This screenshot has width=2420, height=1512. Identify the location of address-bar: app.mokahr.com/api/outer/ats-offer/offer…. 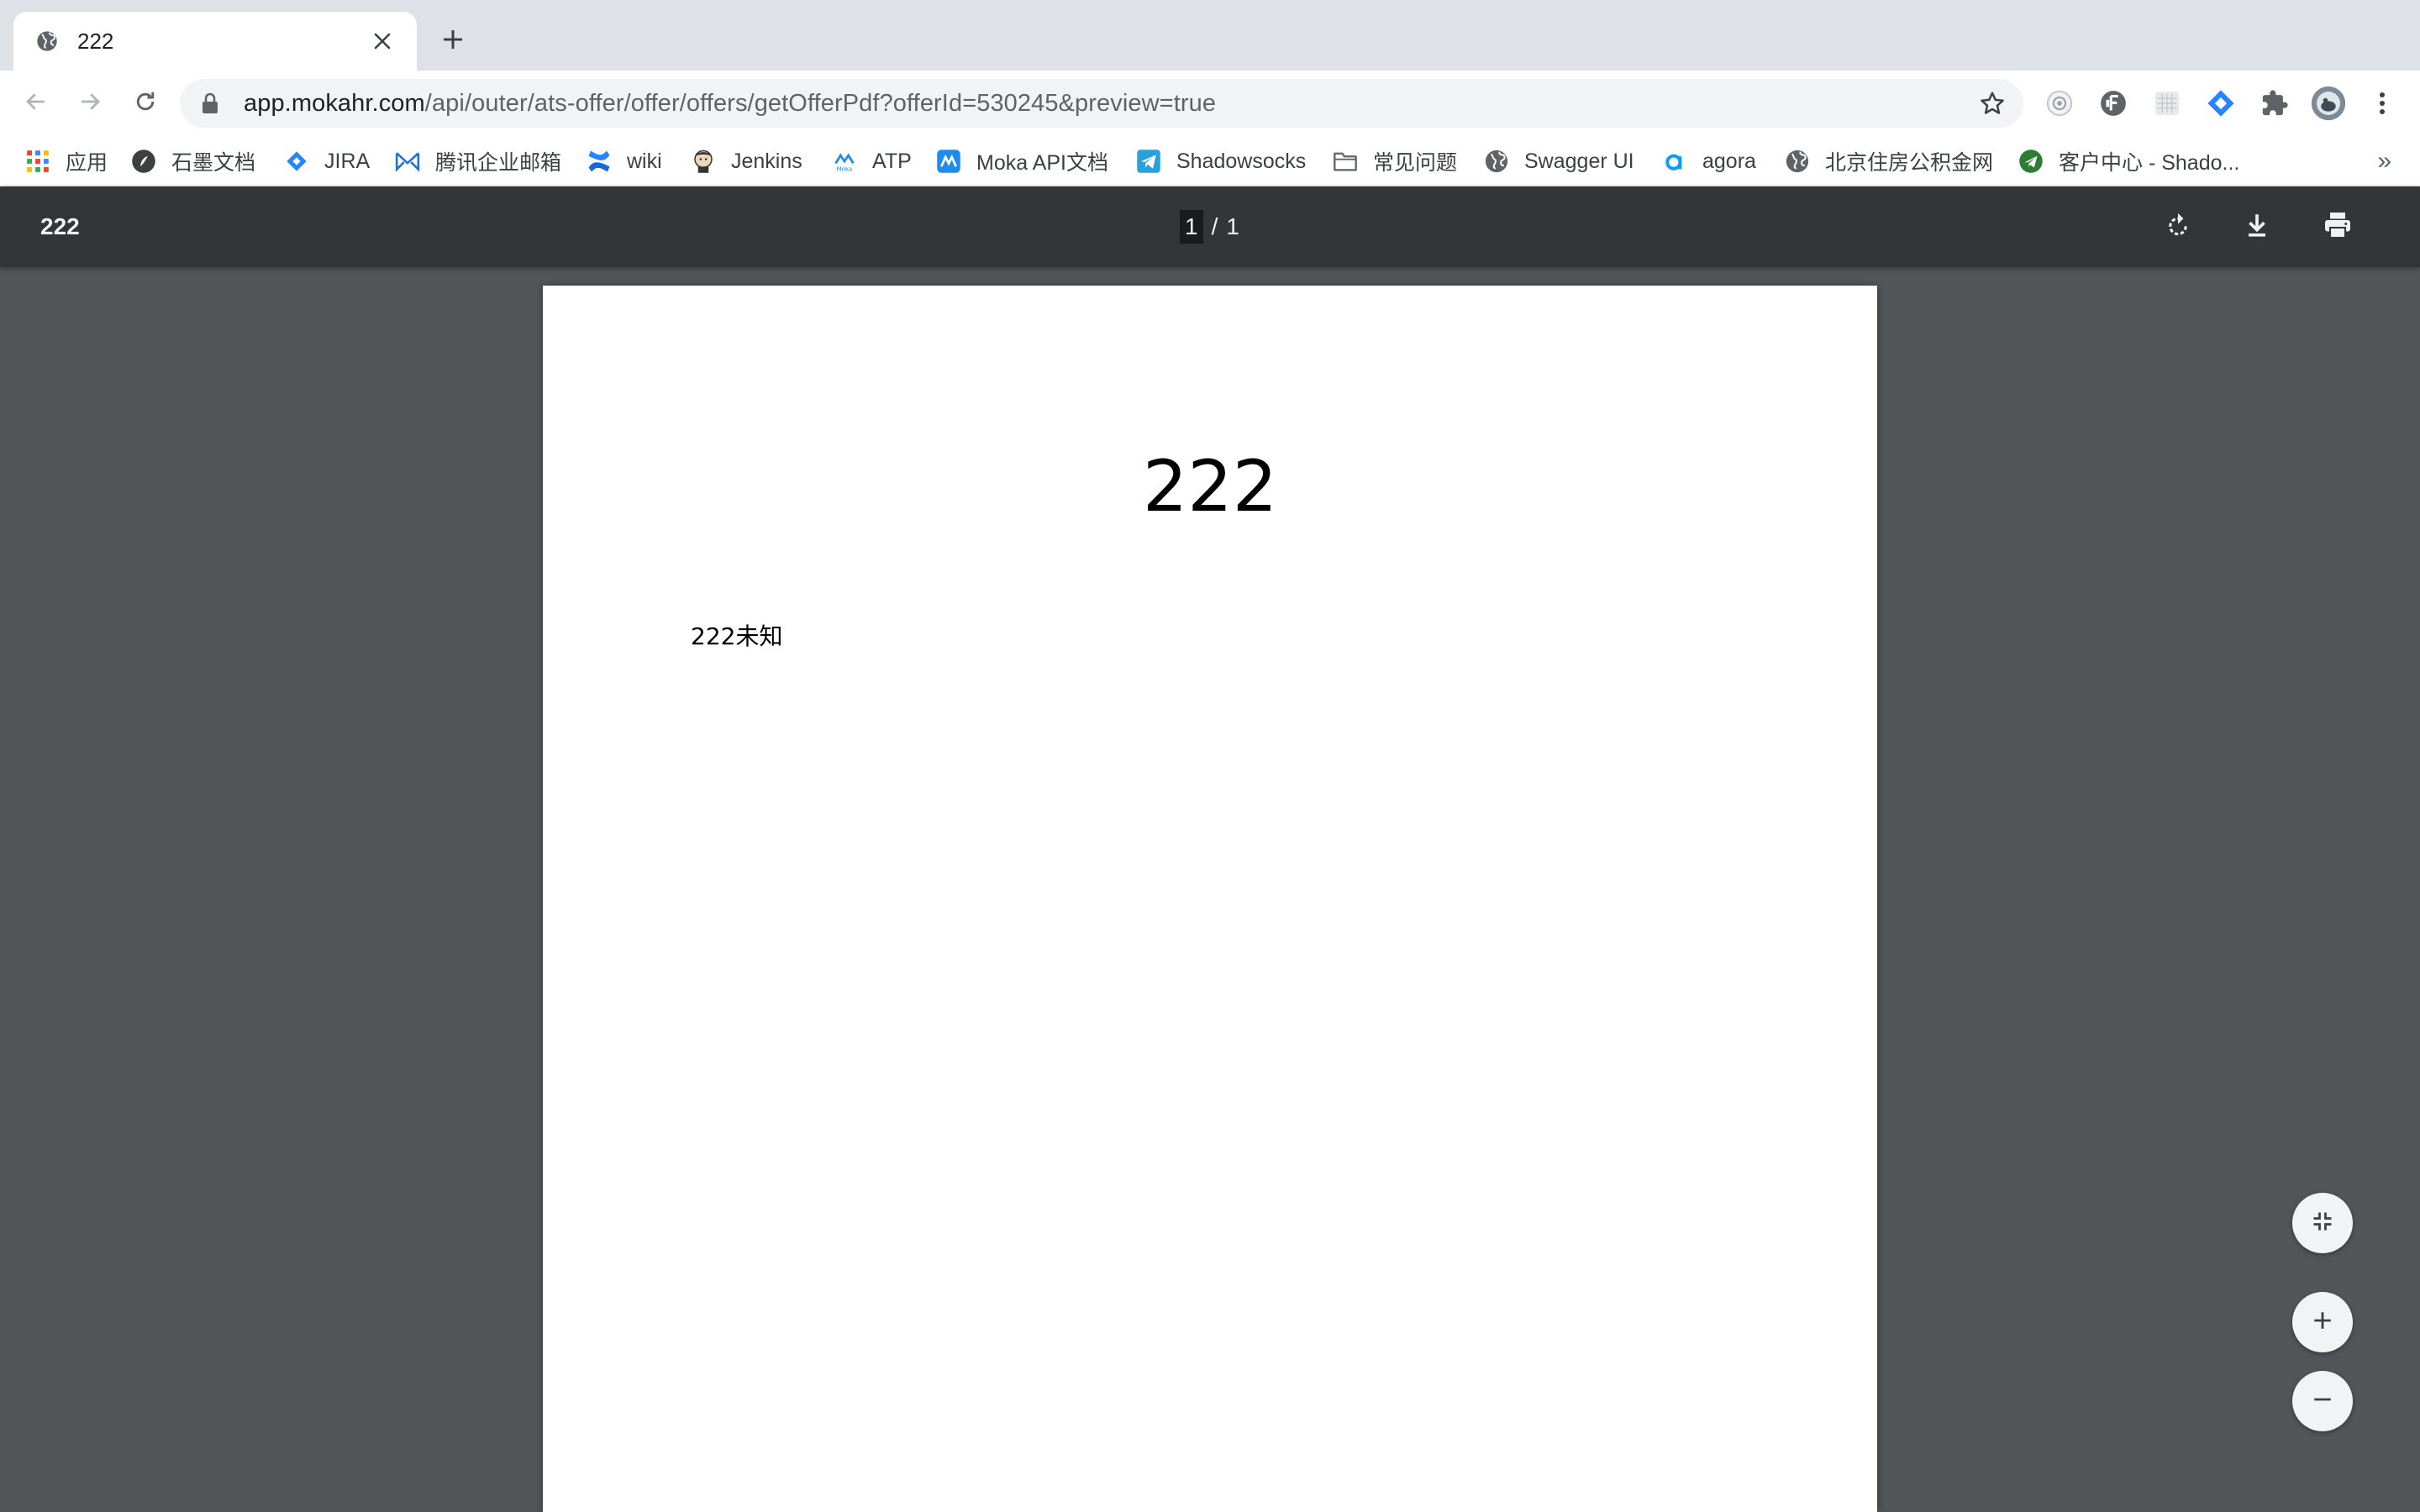
(1102, 103).